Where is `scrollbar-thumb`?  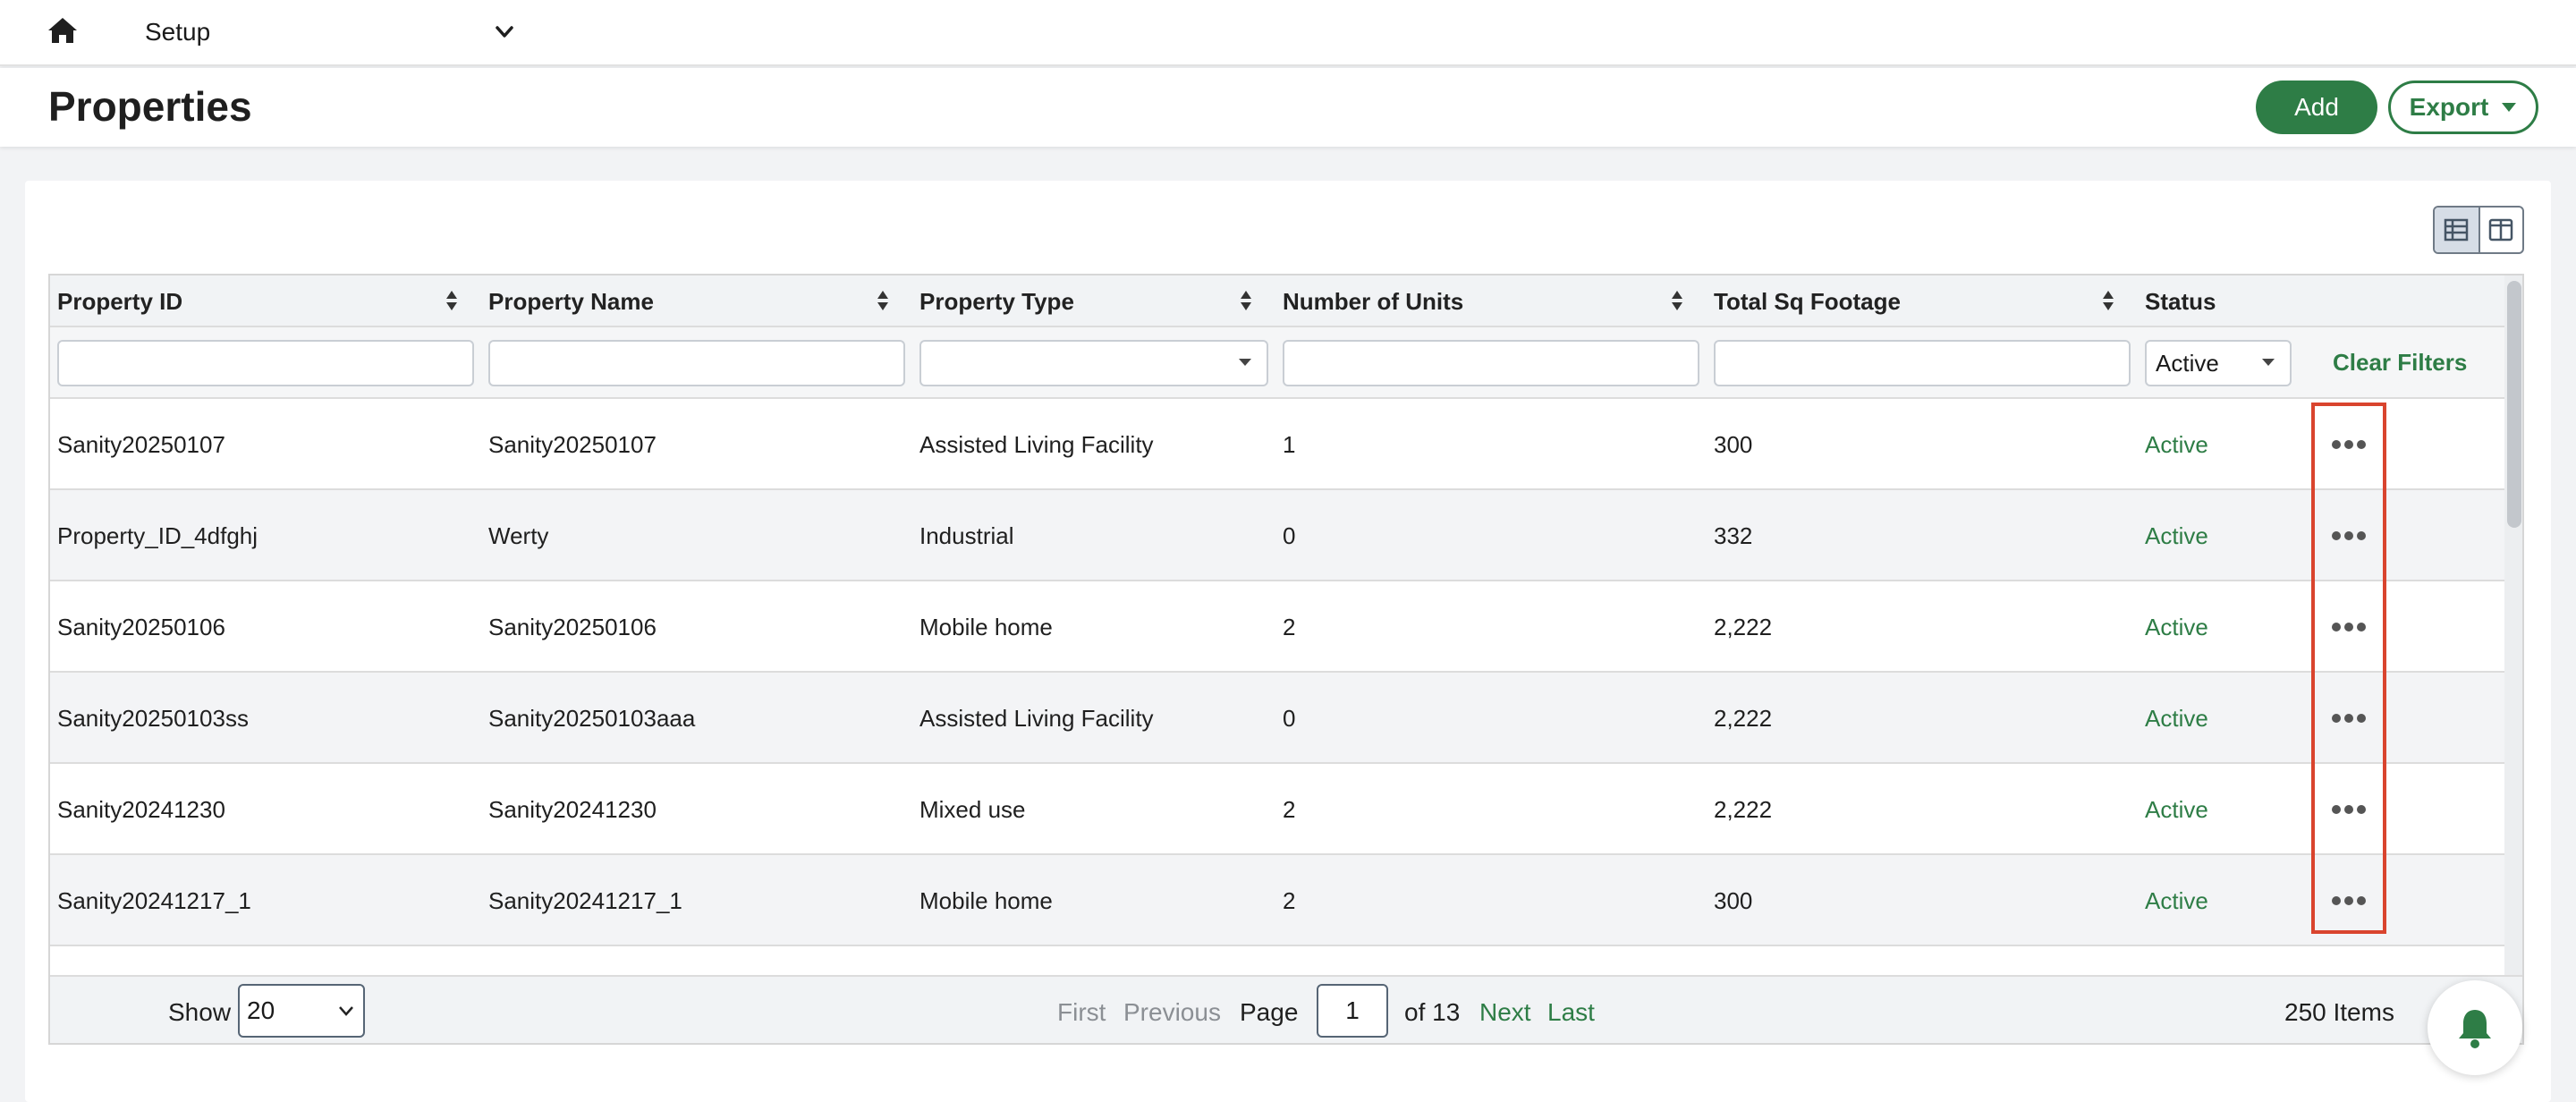 scrollbar-thumb is located at coordinates (2514, 404).